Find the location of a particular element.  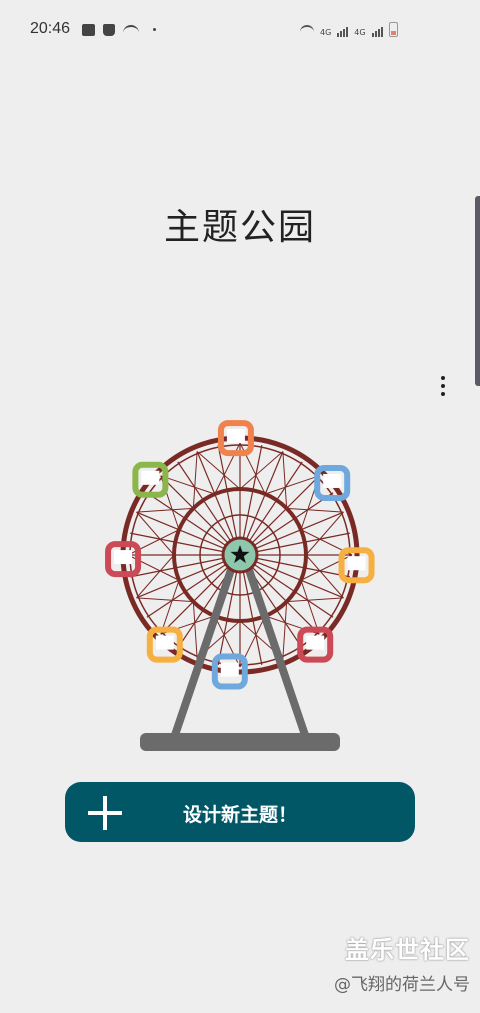

signal-1-icon is located at coordinates (343, 32).